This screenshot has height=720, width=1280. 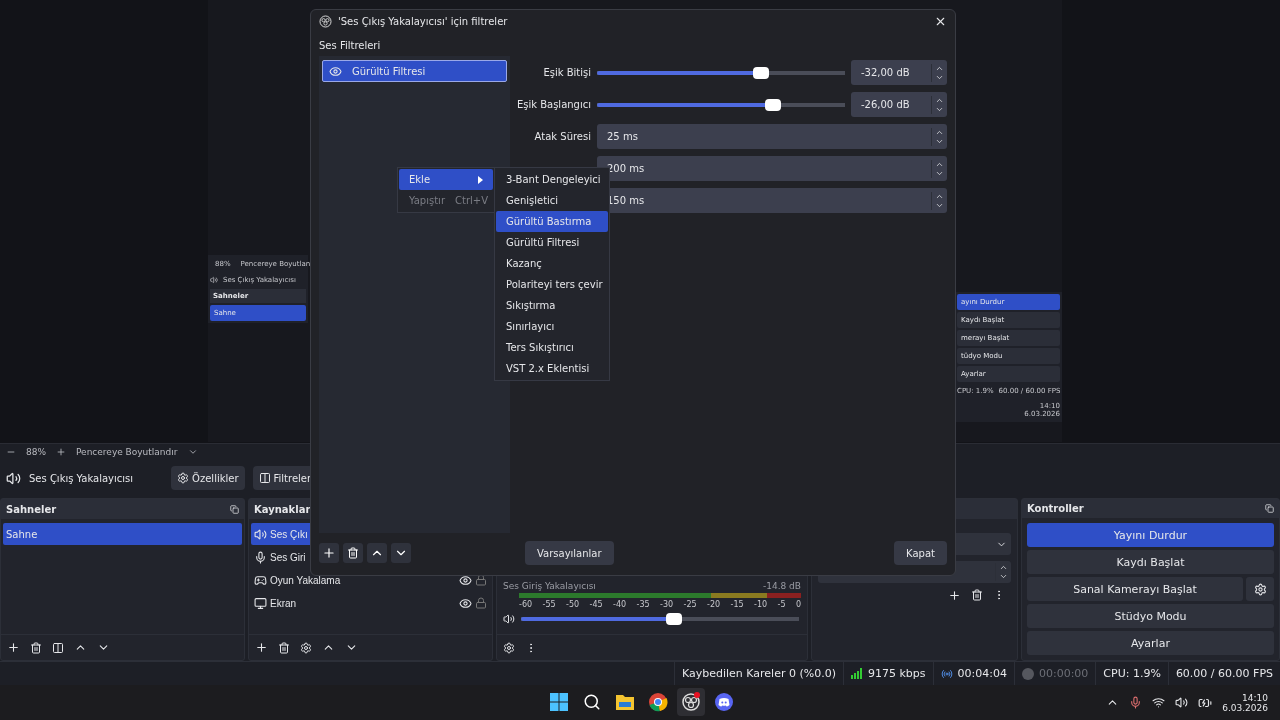 What do you see at coordinates (552, 305) in the screenshot?
I see `menu-item: Sıkıştırma` at bounding box center [552, 305].